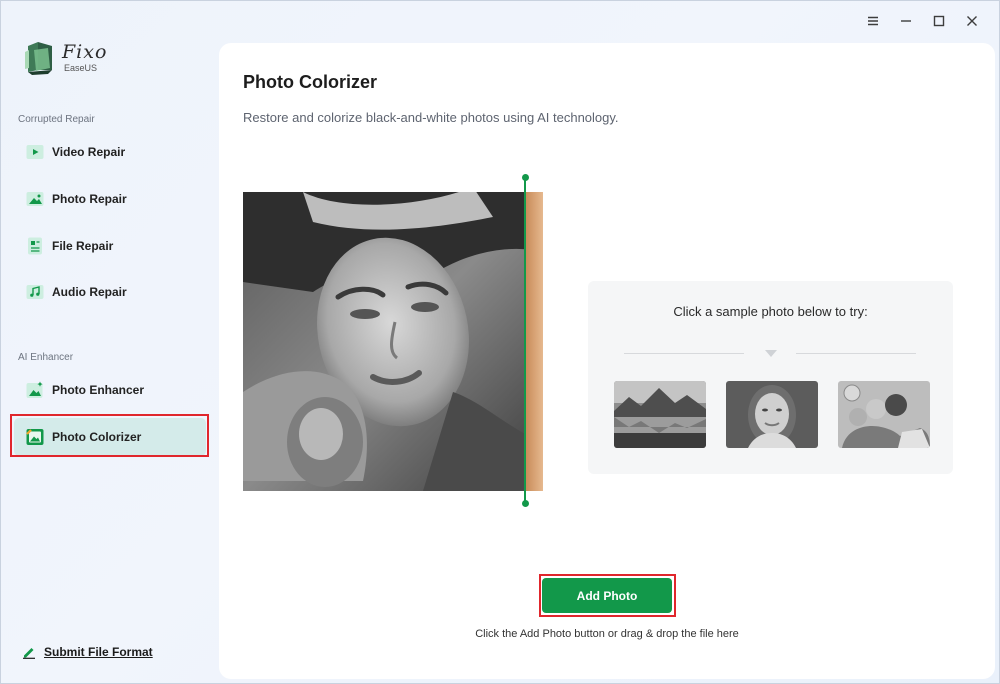  Describe the element at coordinates (772, 414) in the screenshot. I see `sample-thumb-portrait` at that location.